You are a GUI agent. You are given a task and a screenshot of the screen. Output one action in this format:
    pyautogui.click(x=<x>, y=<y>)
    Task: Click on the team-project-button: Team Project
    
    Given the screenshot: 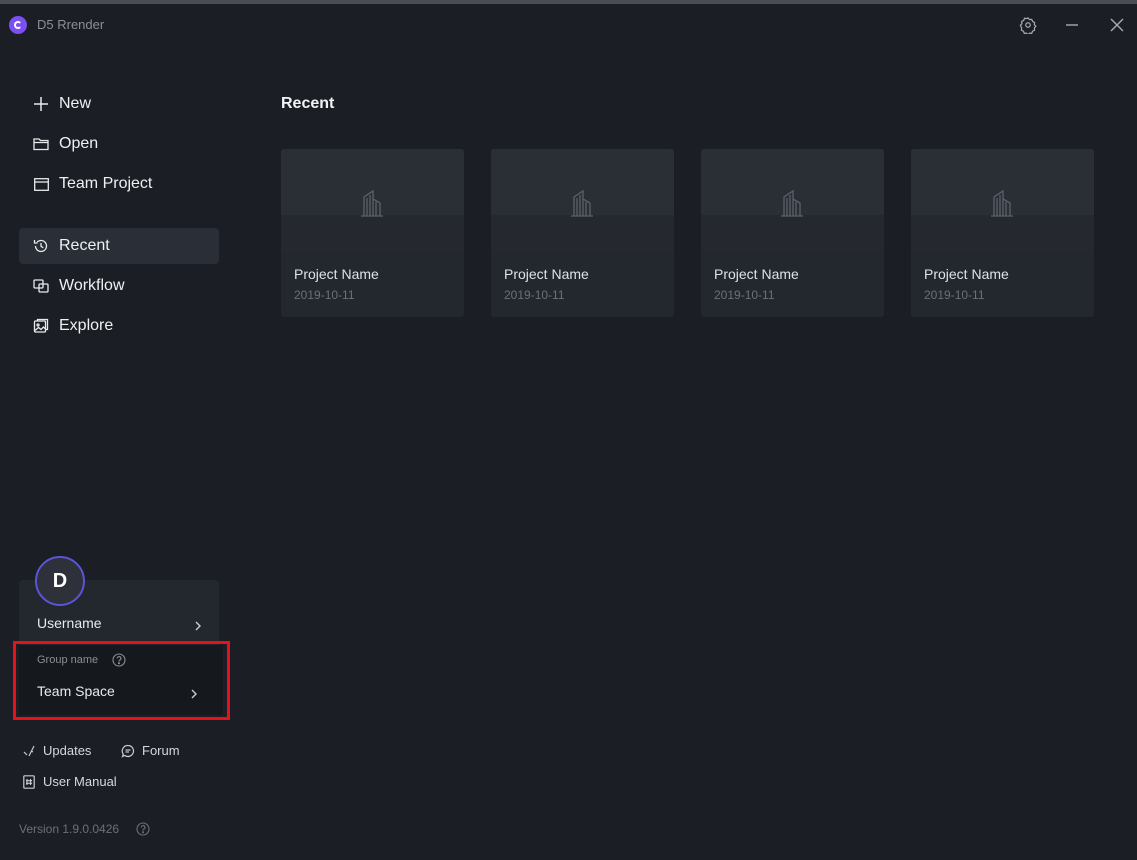 What is the action you would take?
    pyautogui.click(x=119, y=184)
    